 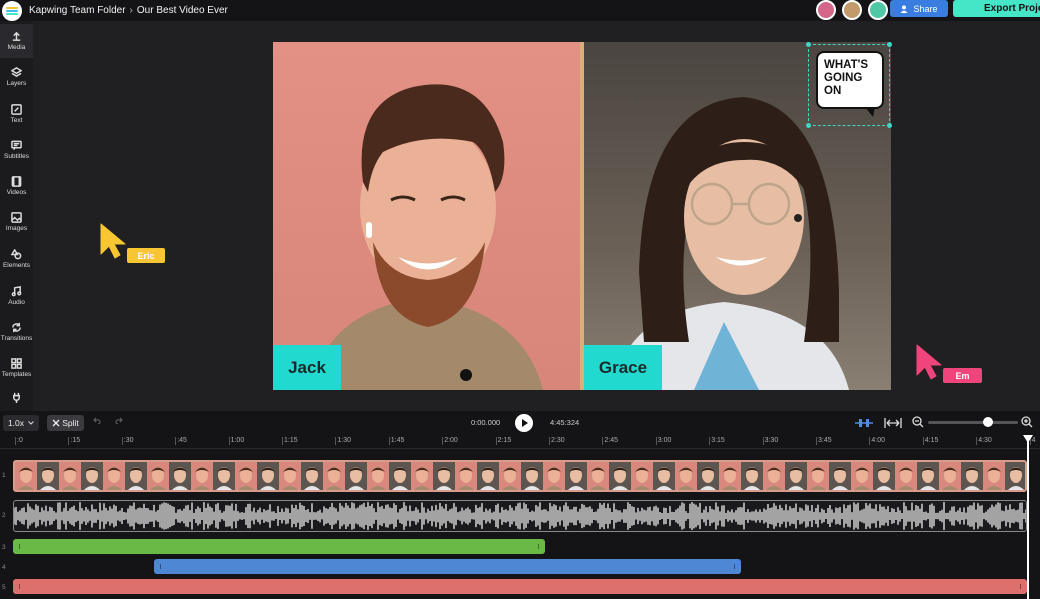 What do you see at coordinates (16, 181) in the screenshot?
I see `video-icon` at bounding box center [16, 181].